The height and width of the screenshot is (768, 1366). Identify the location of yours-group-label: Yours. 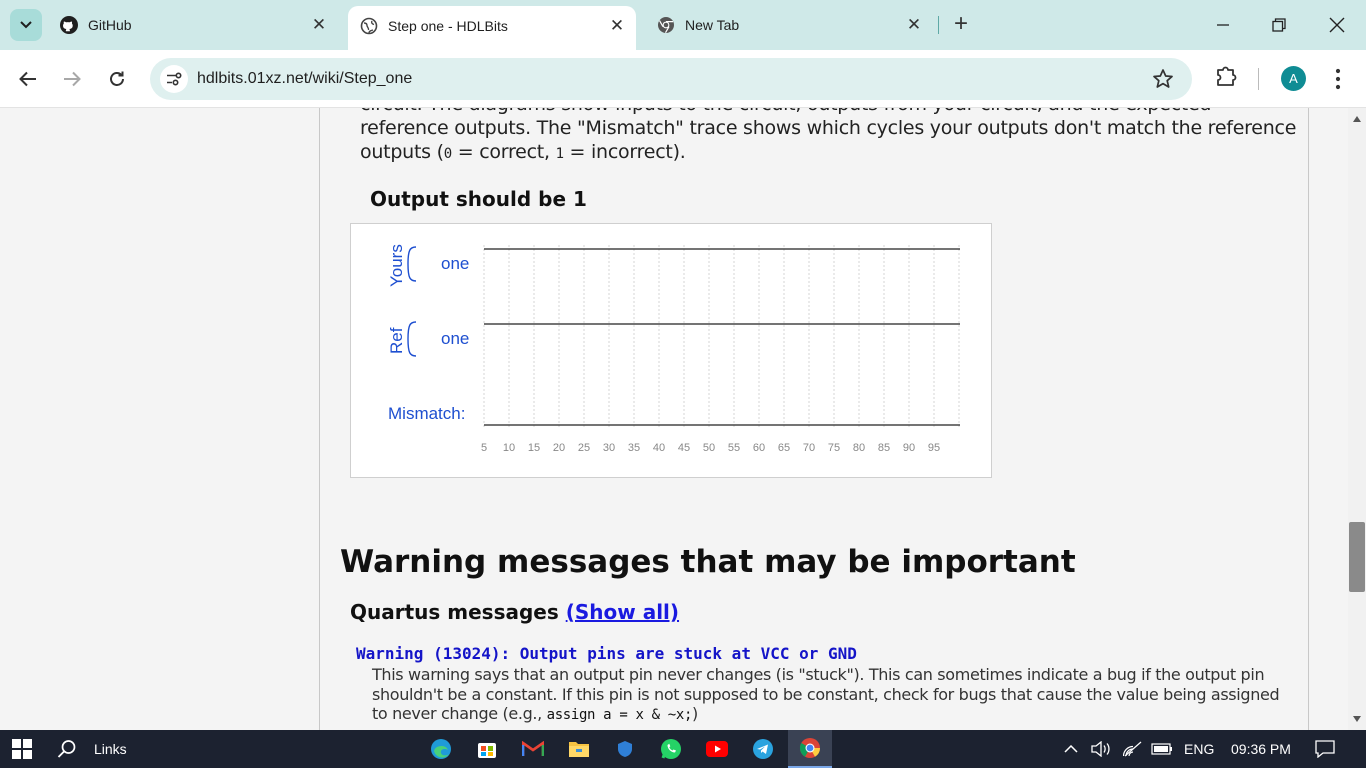
(396, 265).